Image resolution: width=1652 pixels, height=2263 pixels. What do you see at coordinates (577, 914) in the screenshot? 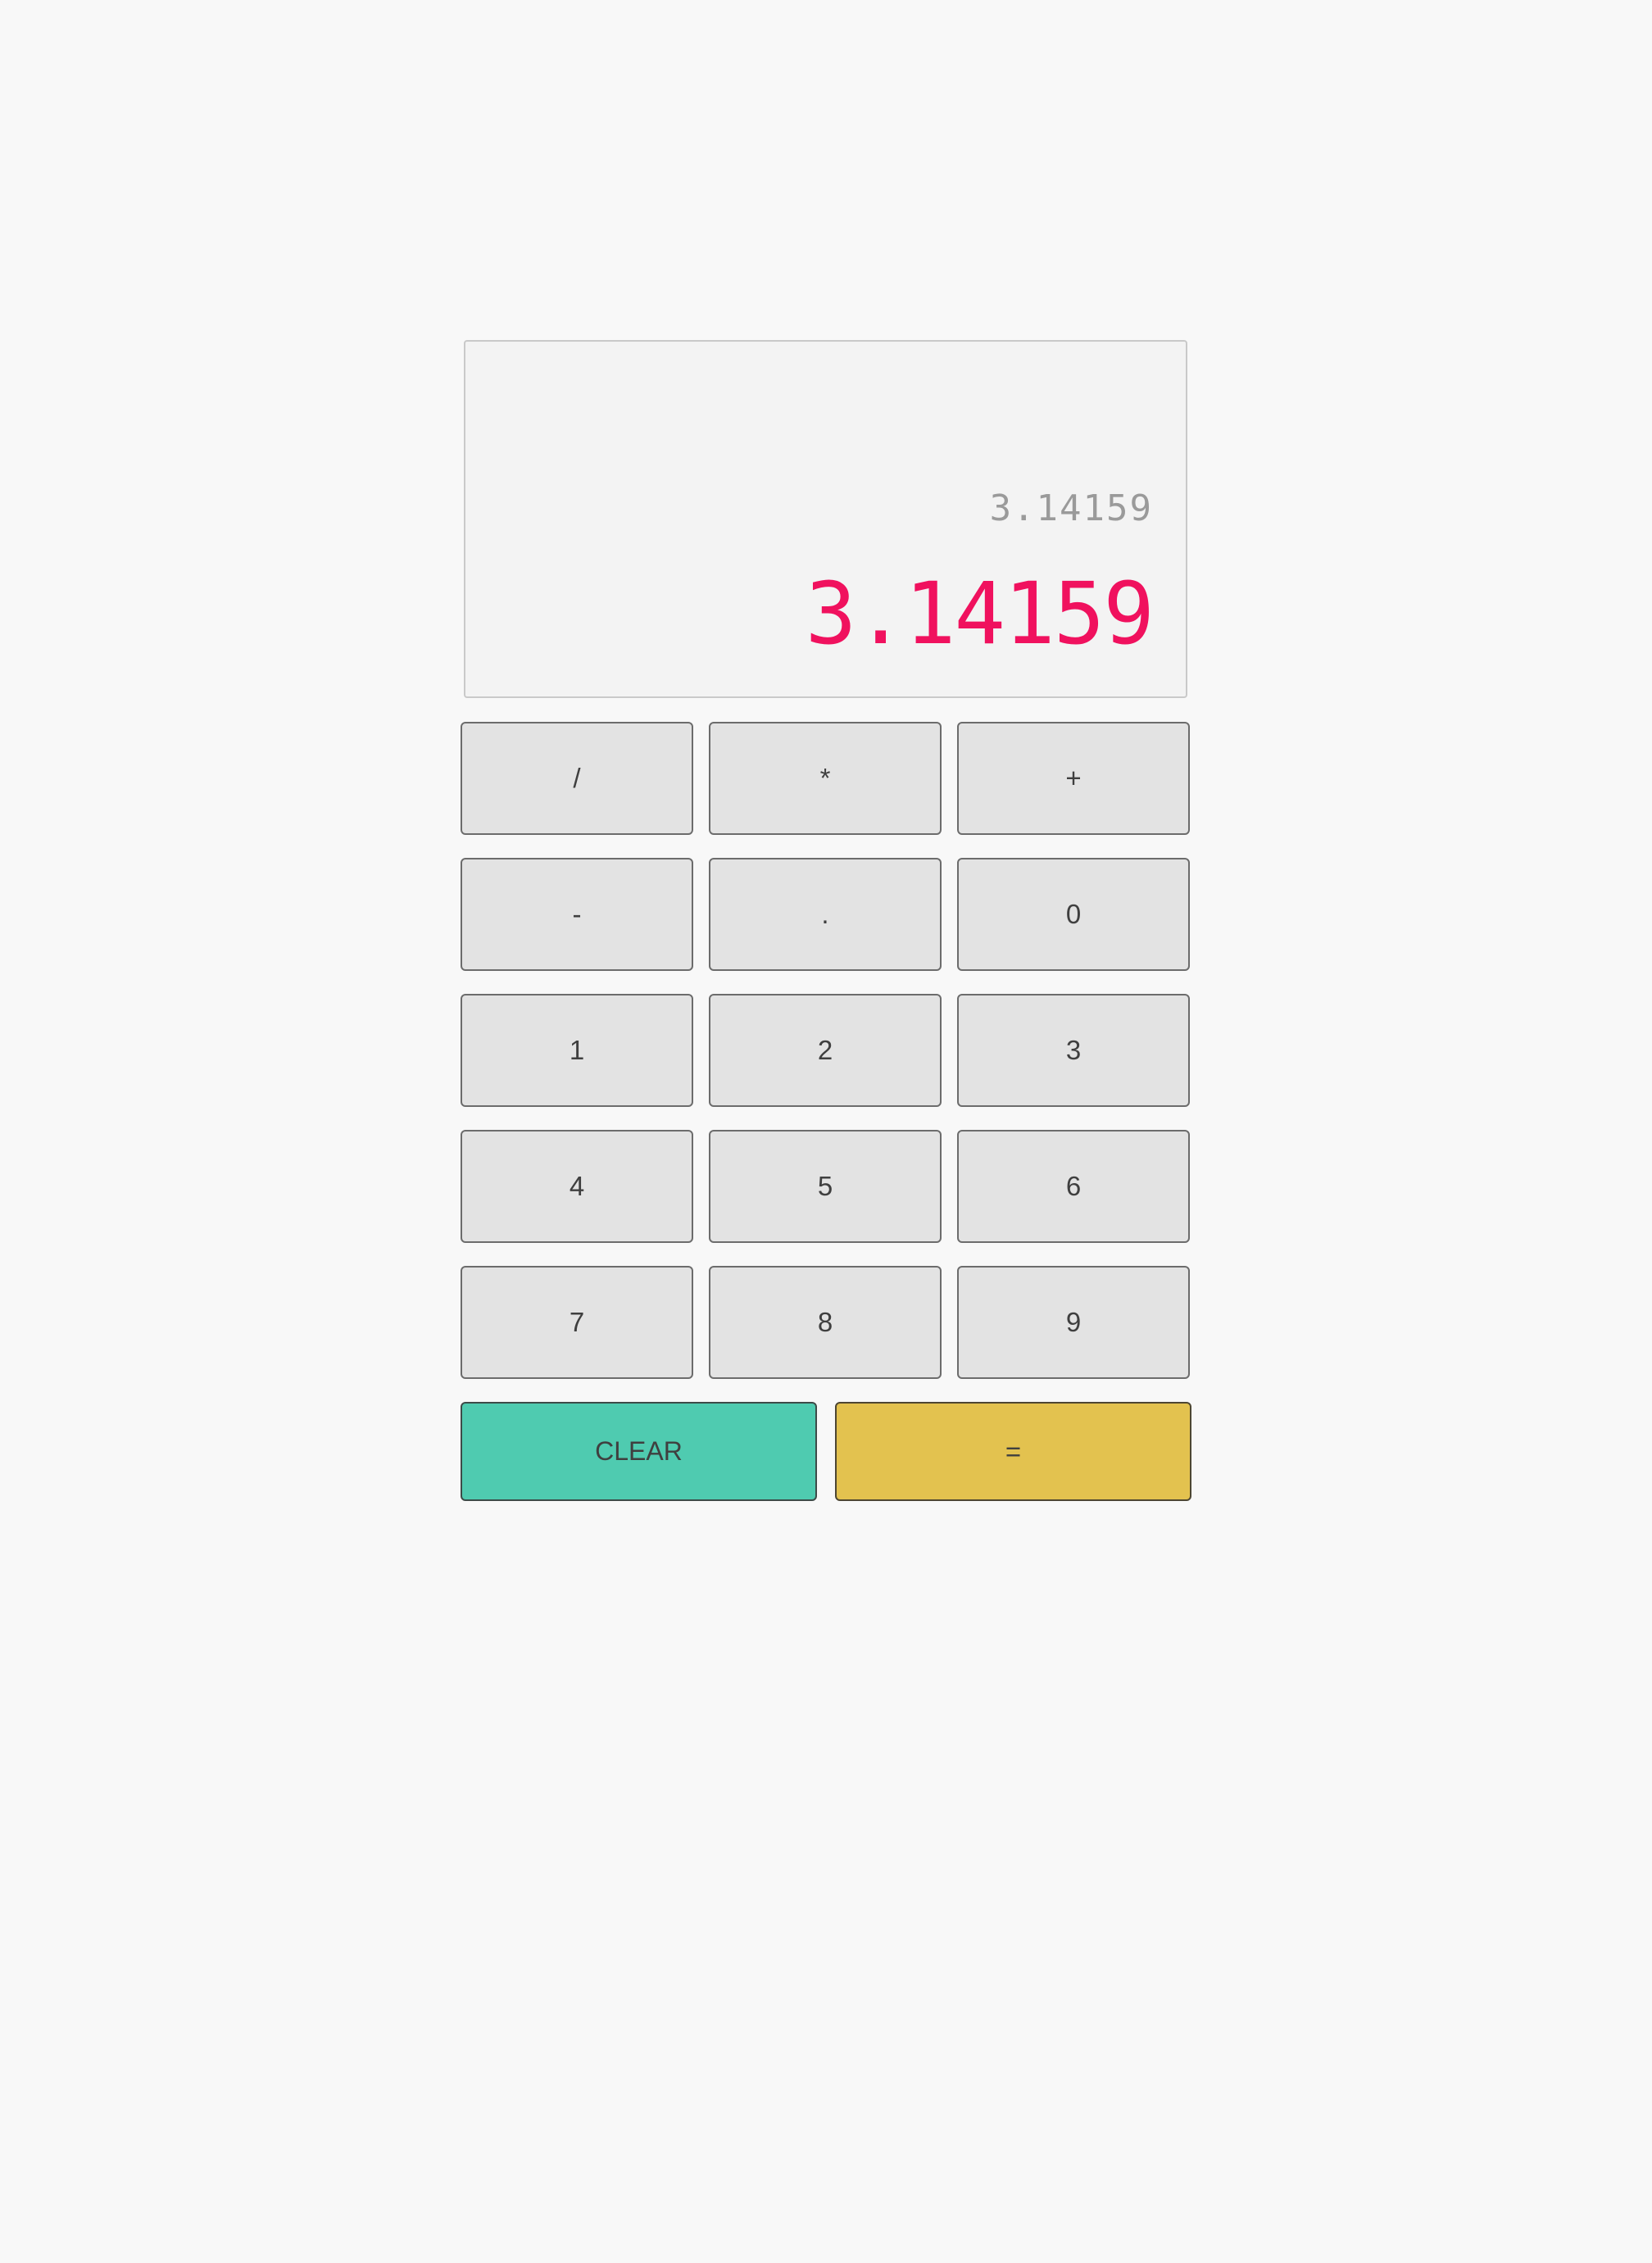
I see `subtract-button: -` at bounding box center [577, 914].